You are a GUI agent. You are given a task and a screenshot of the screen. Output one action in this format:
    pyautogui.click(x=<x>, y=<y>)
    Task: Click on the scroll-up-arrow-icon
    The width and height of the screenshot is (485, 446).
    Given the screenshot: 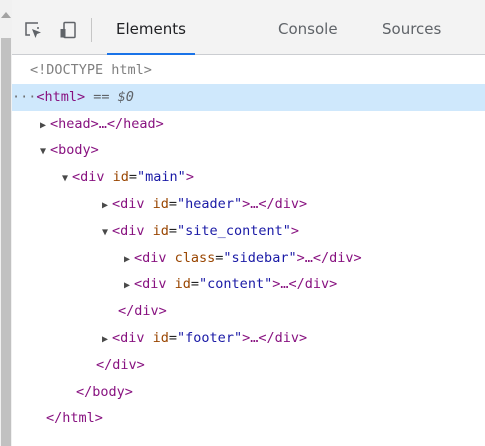 What is the action you would take?
    pyautogui.click(x=6, y=15)
    